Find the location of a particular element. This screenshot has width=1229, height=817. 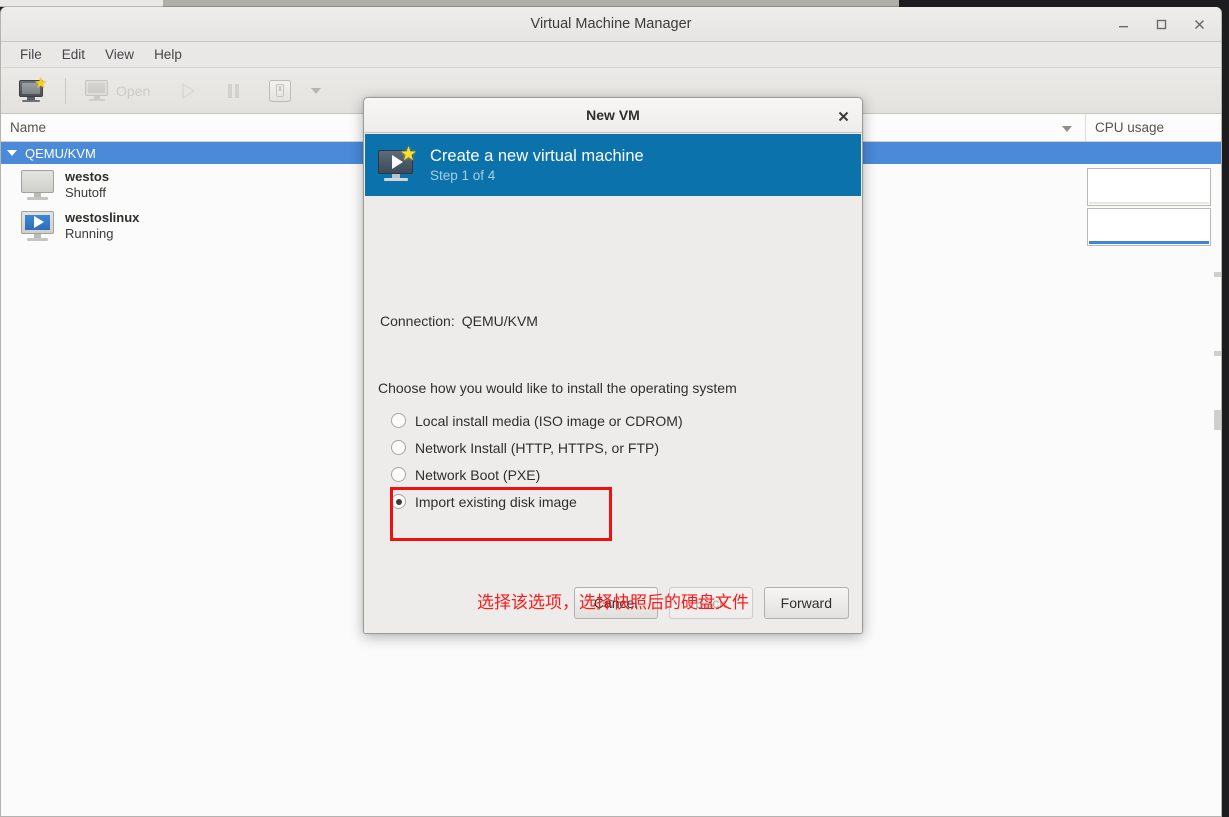

vm-state: Running is located at coordinates (89, 233).